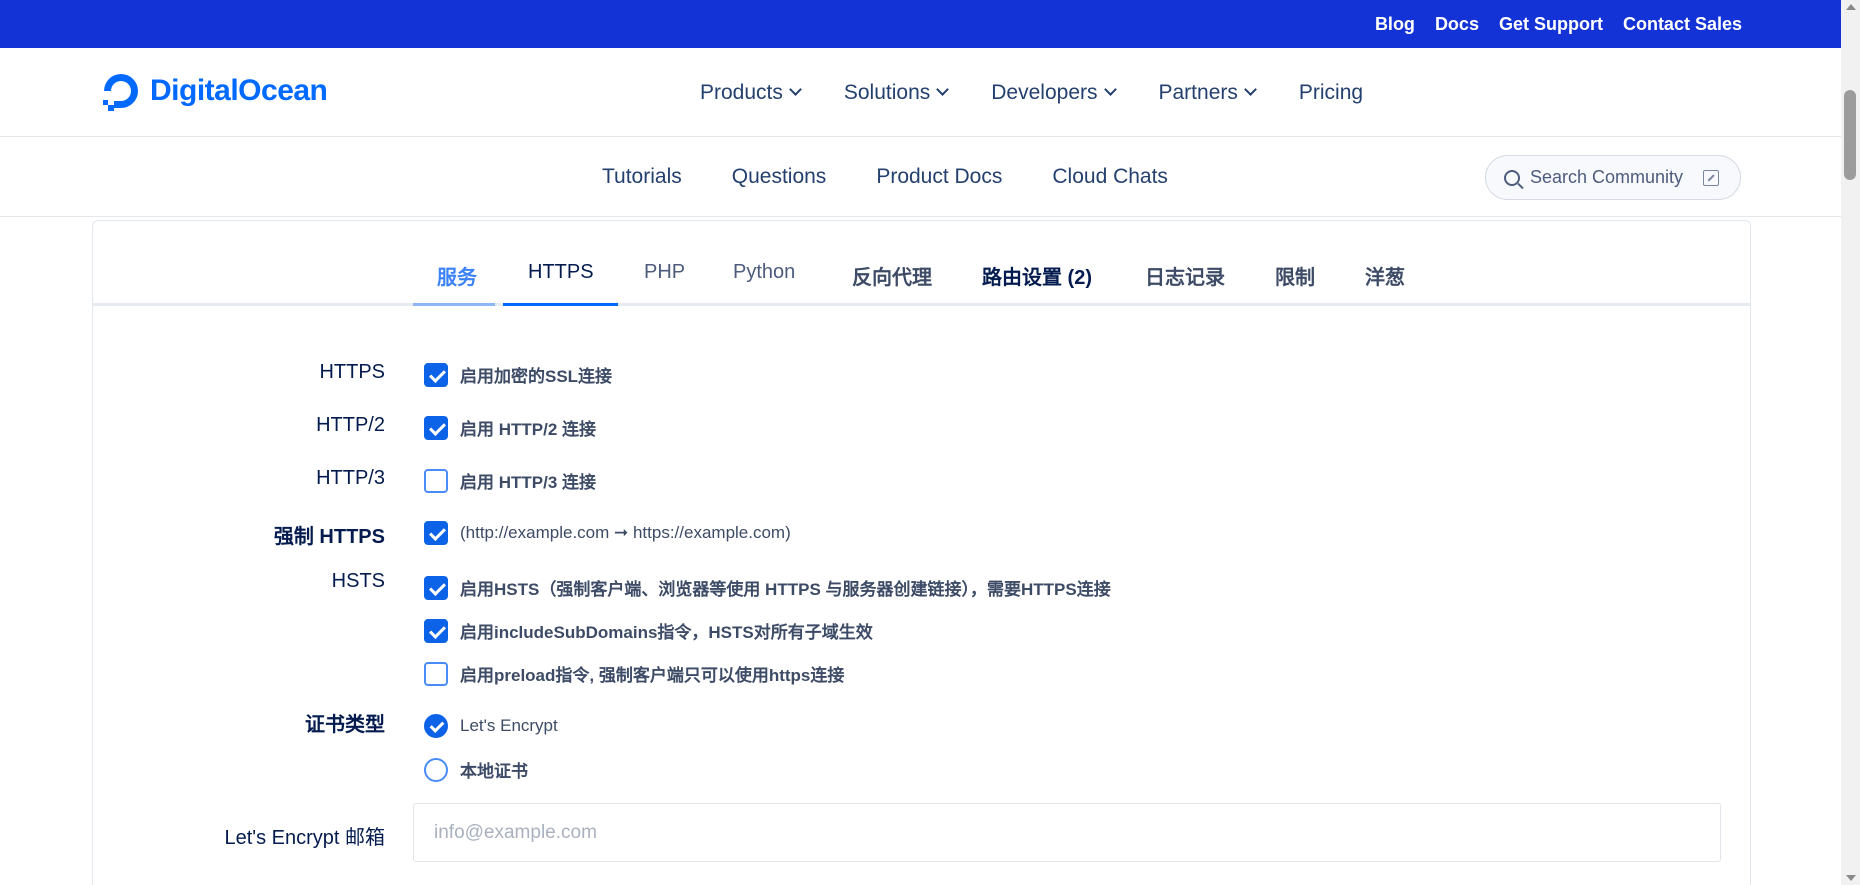 The height and width of the screenshot is (885, 1860). What do you see at coordinates (239, 90) in the screenshot?
I see `brand-name: DigitalOcean` at bounding box center [239, 90].